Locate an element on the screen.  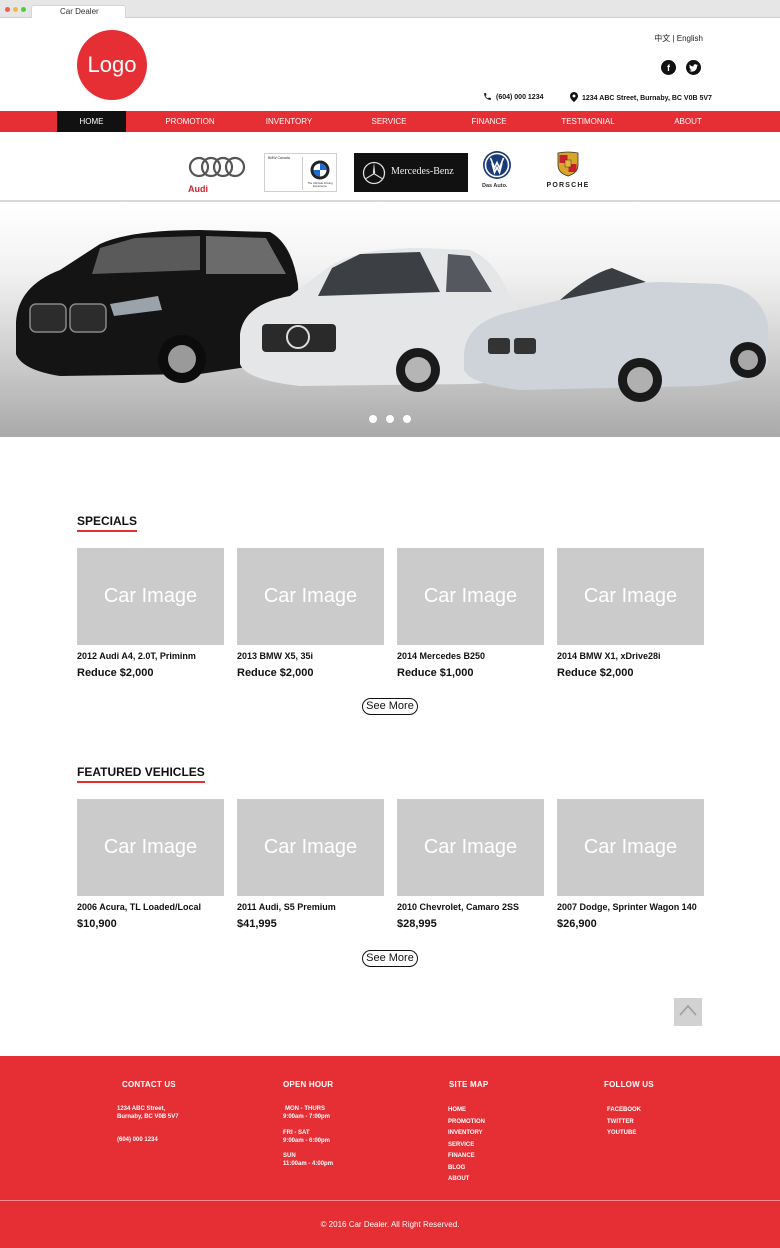
nav-item-about: ABOUT is located at coordinates (688, 121).